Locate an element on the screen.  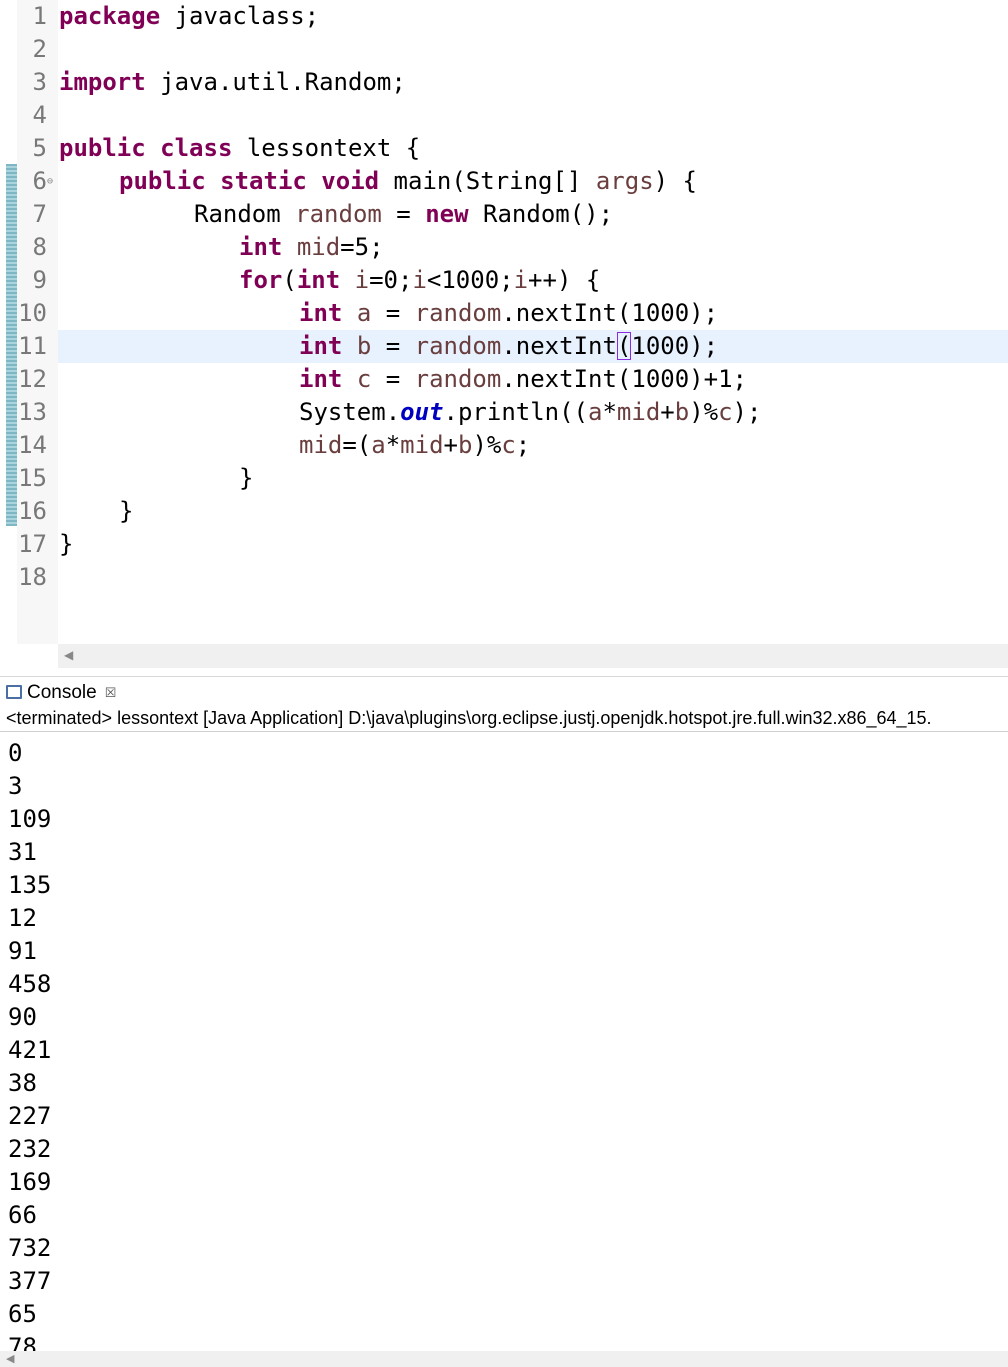
console-output-line: 66 is located at coordinates (22, 1215).